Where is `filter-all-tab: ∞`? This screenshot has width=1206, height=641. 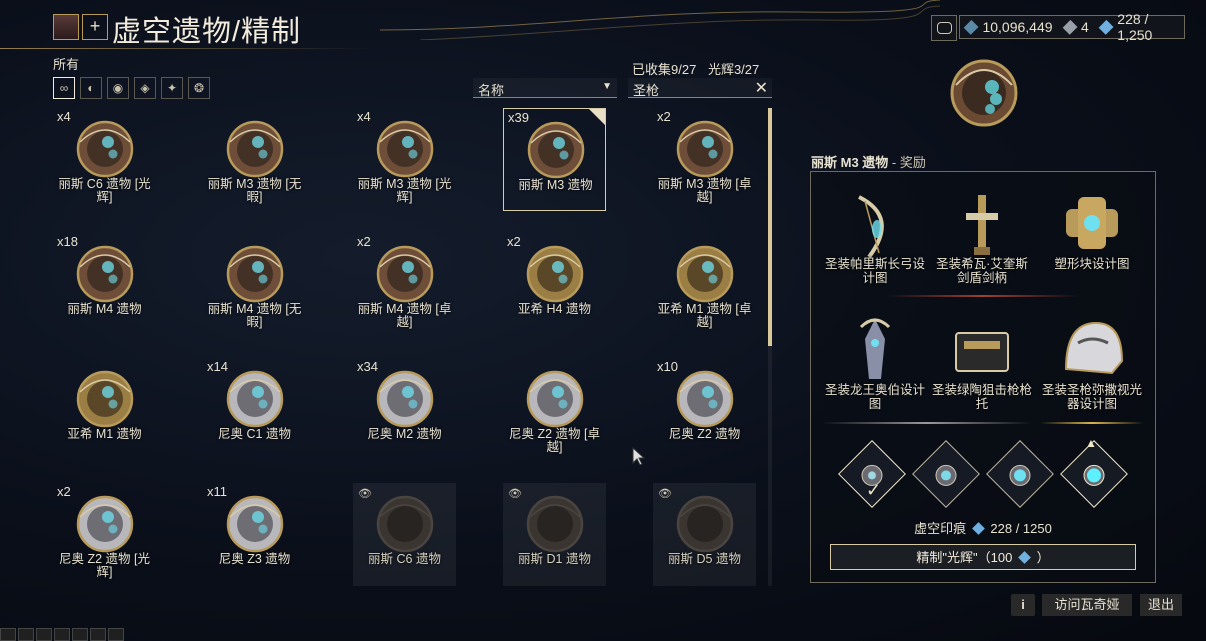 filter-all-tab: ∞ is located at coordinates (64, 88).